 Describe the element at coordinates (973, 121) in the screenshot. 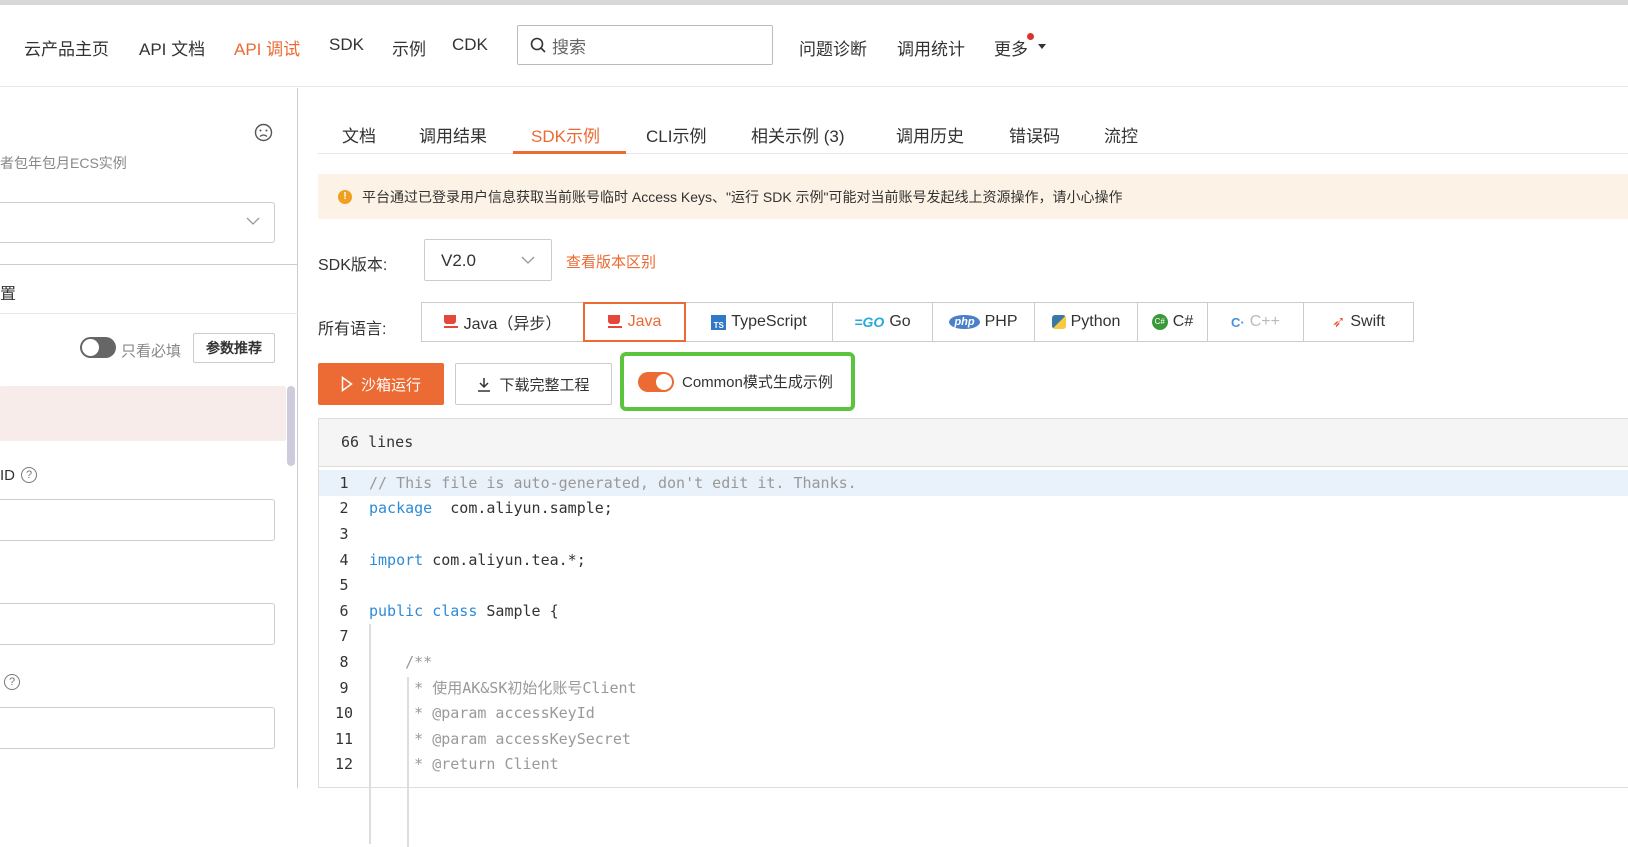

I see `tab-bar: 文档 调用结果 SDK示例 CLI示例 相关示例 (3) 调用历史 错误码 流控` at that location.